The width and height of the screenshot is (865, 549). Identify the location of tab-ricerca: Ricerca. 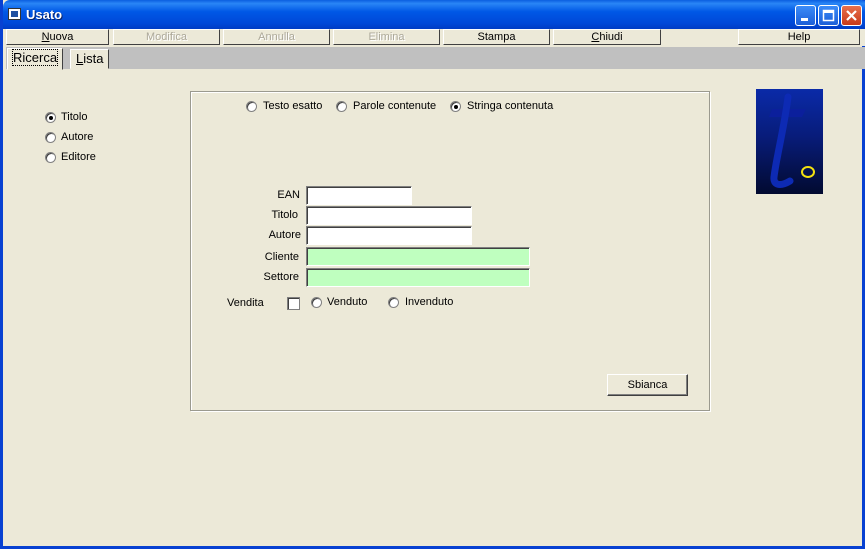
(35, 59).